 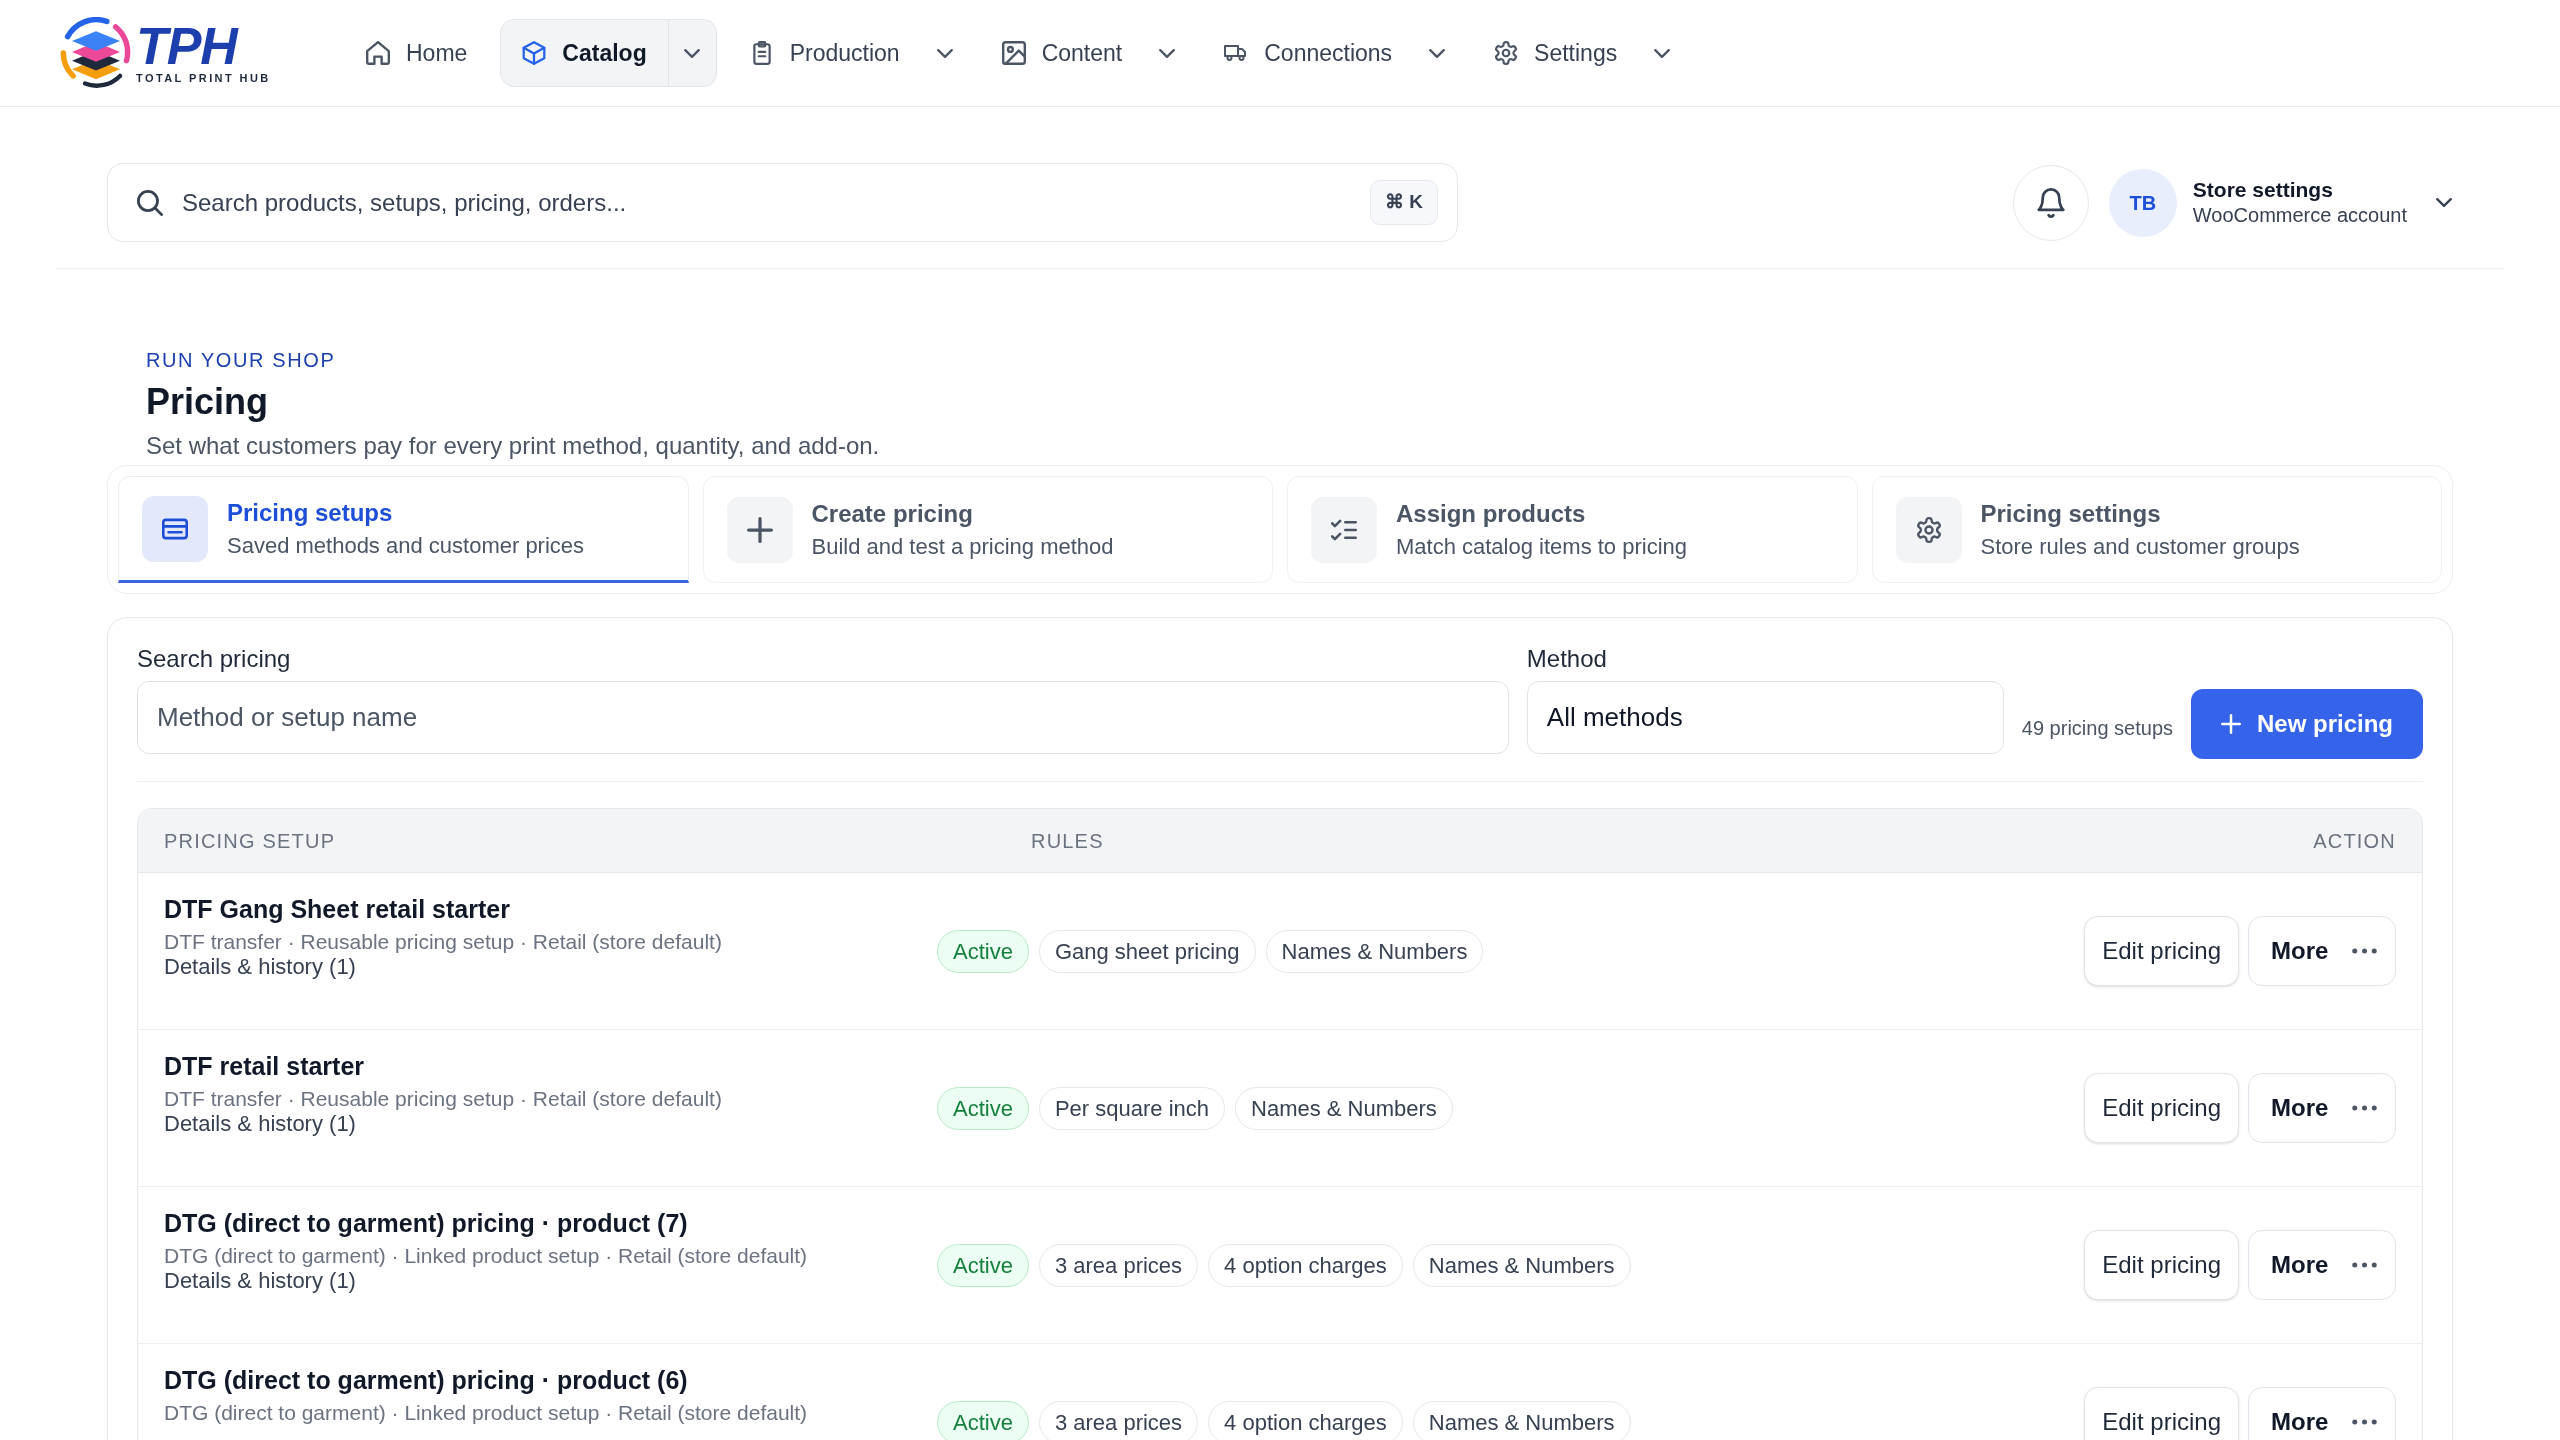 What do you see at coordinates (2307, 724) in the screenshot?
I see `new-pricing-button: New pricing` at bounding box center [2307, 724].